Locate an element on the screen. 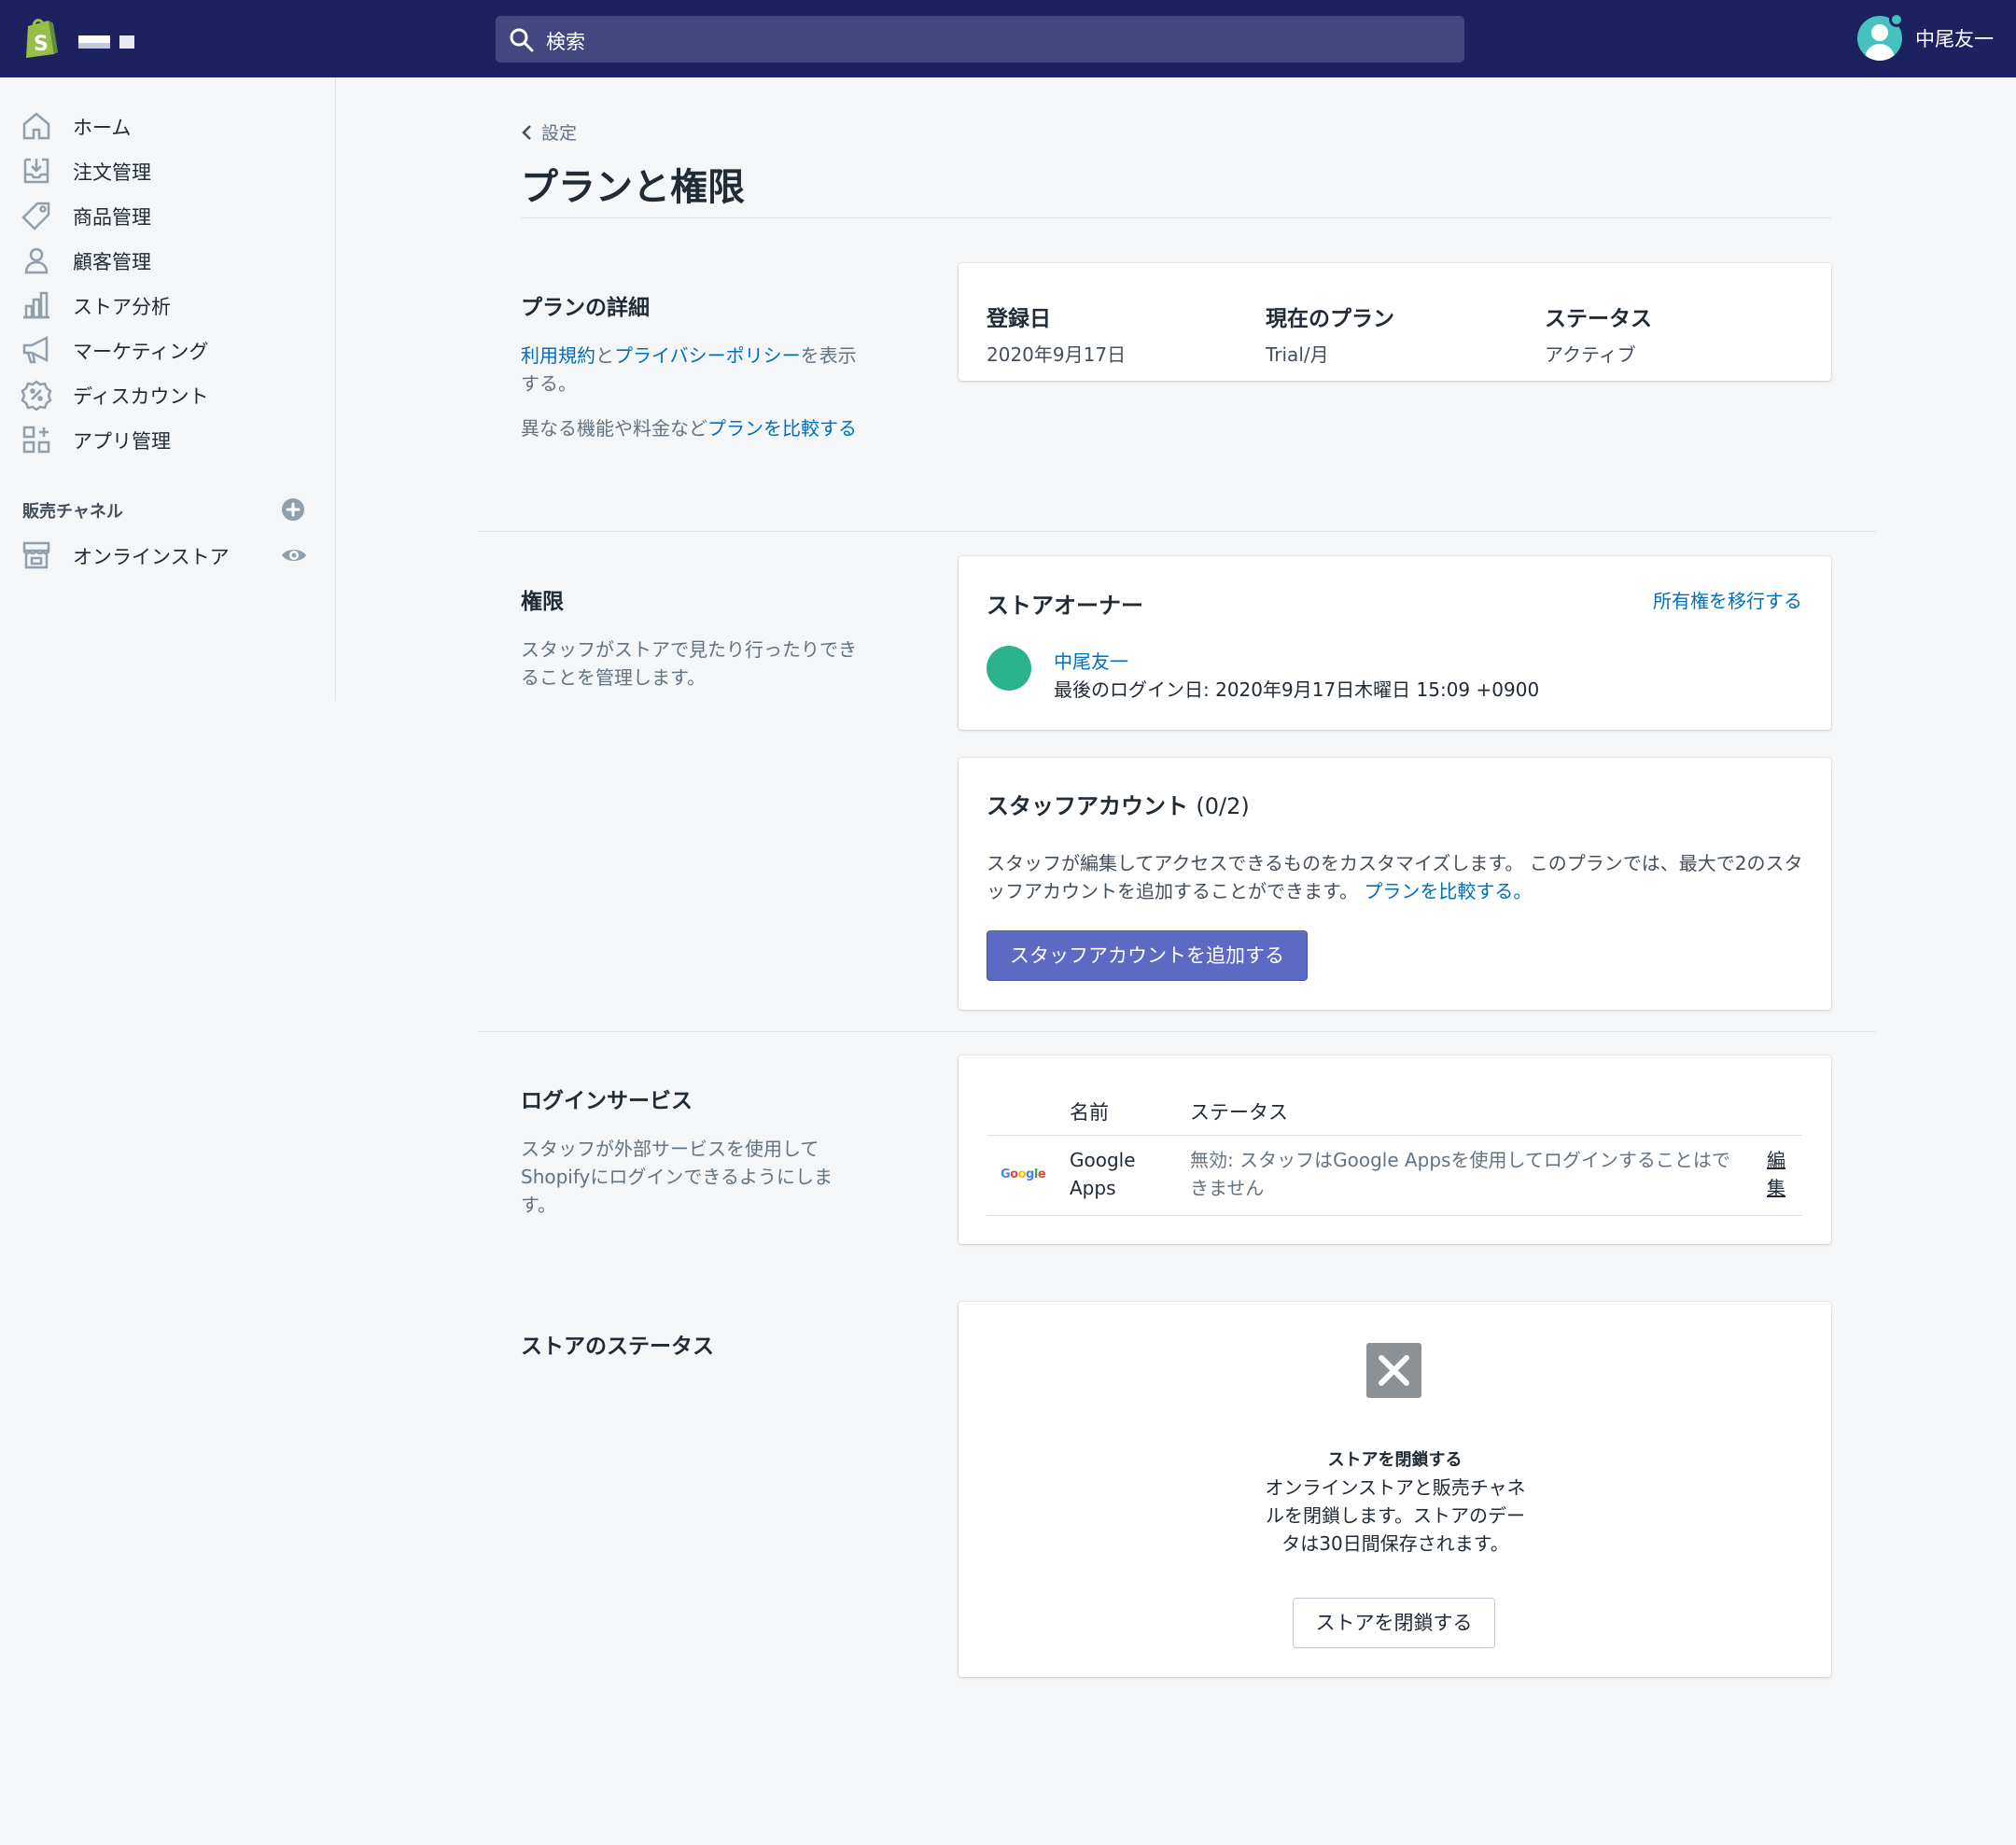  sidebar-item-label: オンラインストア is located at coordinates (151, 557).